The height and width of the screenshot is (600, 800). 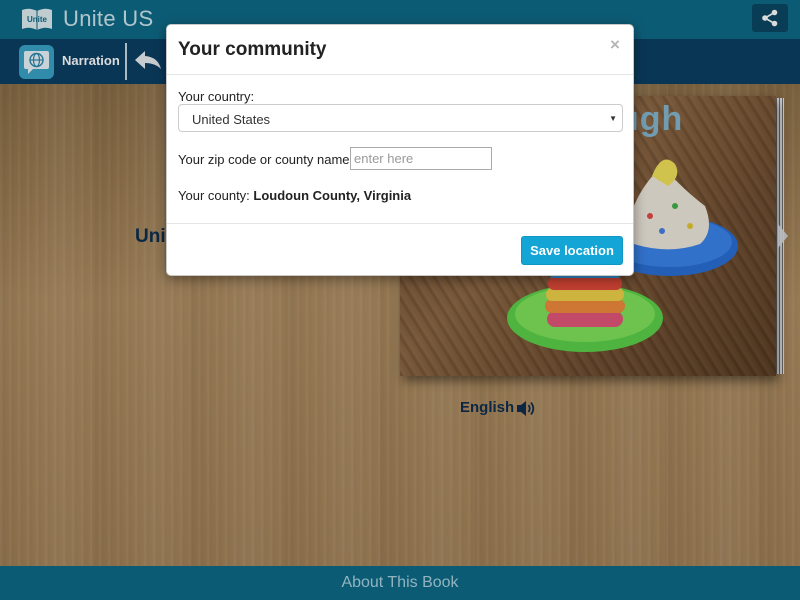 What do you see at coordinates (332, 195) in the screenshot?
I see `county-value: Loudoun County, Virginia` at bounding box center [332, 195].